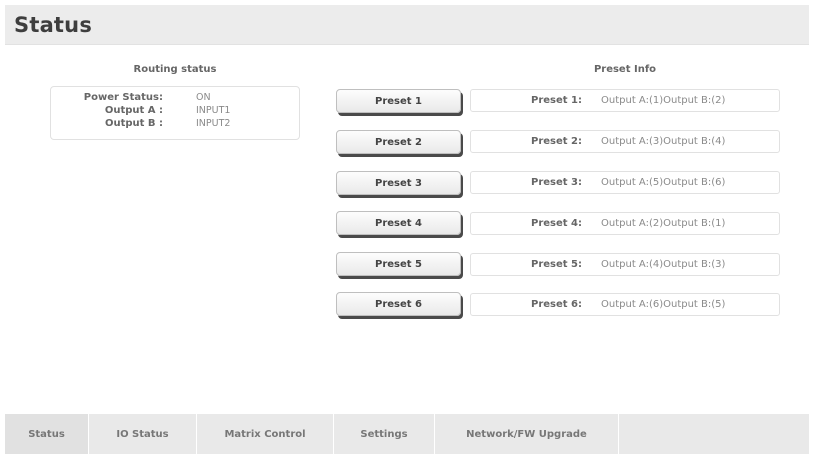 The height and width of the screenshot is (459, 814). I want to click on routing-value: INPUT1, so click(213, 110).